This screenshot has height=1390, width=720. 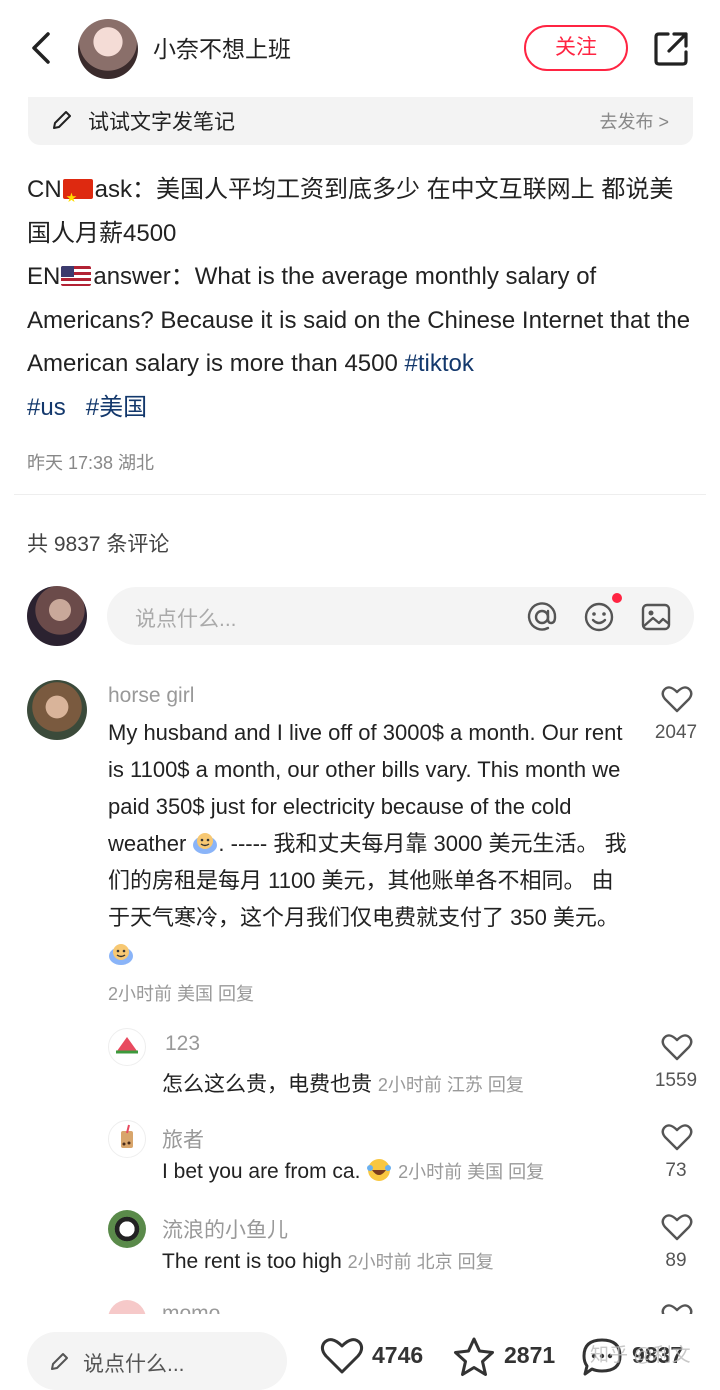 I want to click on like-count: 73, so click(x=676, y=1170).